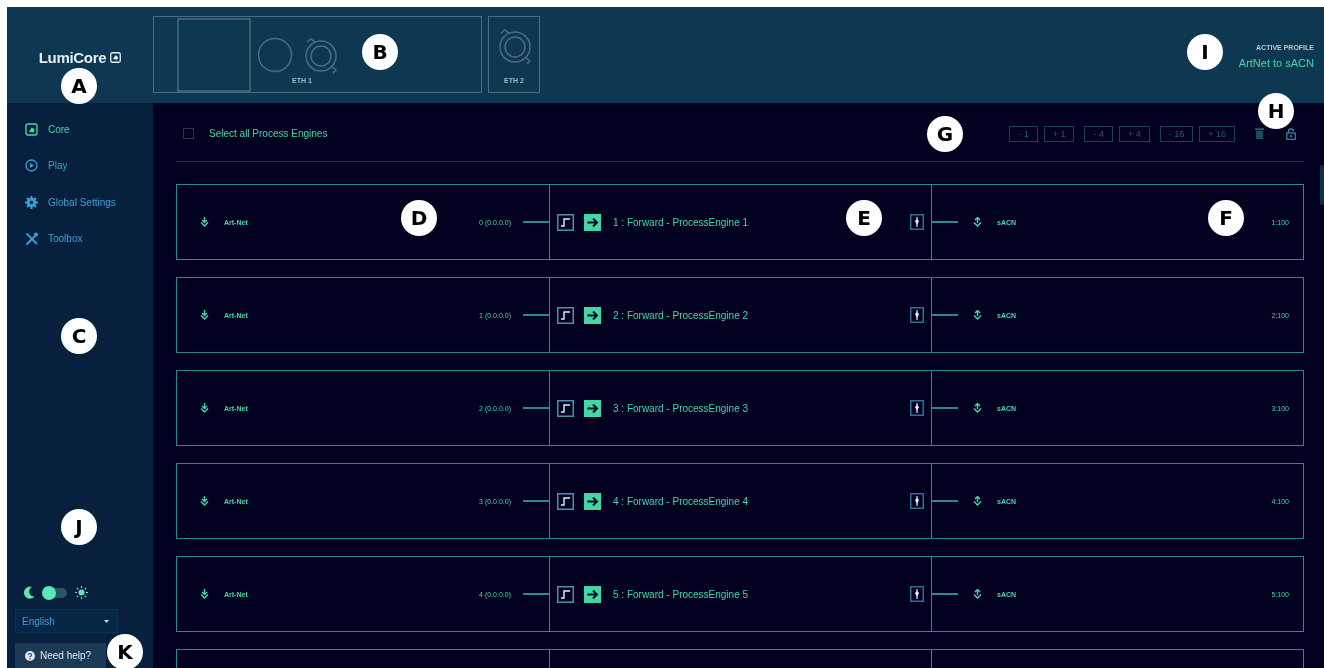 This screenshot has height=668, width=1324. I want to click on checkbox-label: Select all Process Engines, so click(268, 133).